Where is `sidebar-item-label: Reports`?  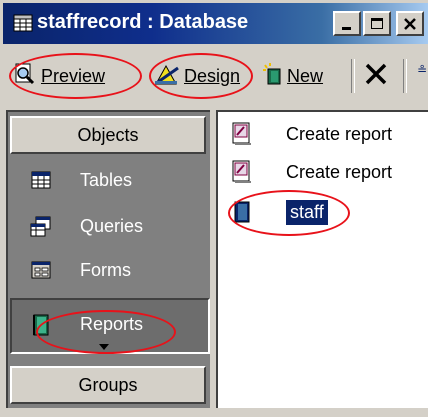 sidebar-item-label: Reports is located at coordinates (112, 323).